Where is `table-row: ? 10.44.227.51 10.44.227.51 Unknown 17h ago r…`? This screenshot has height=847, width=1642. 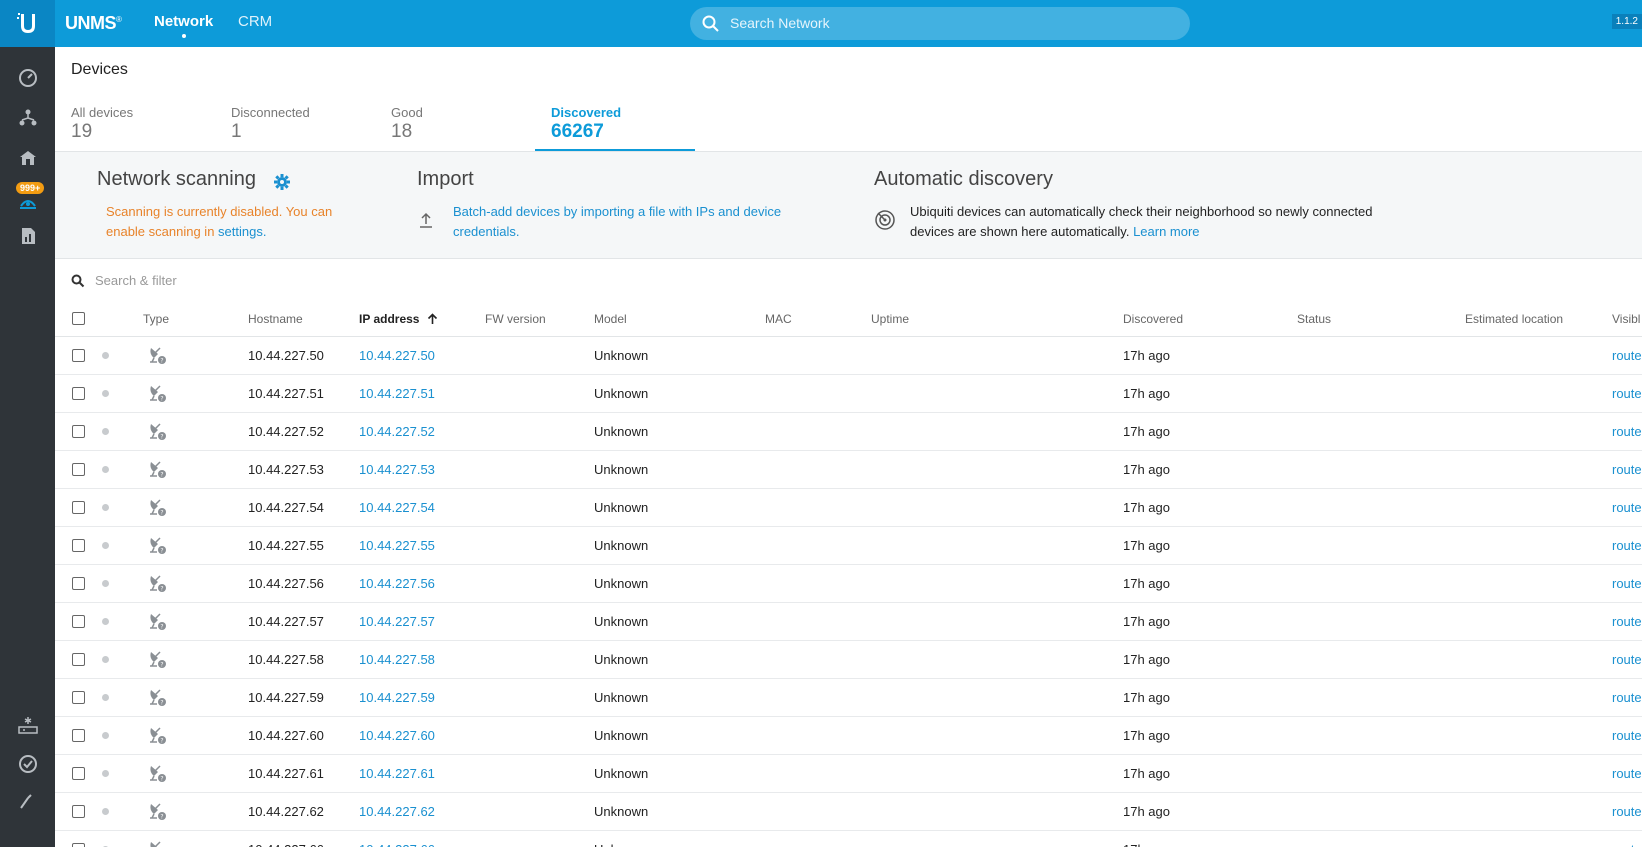
table-row: ? 10.44.227.51 10.44.227.51 Unknown 17h ago r… is located at coordinates (848, 394).